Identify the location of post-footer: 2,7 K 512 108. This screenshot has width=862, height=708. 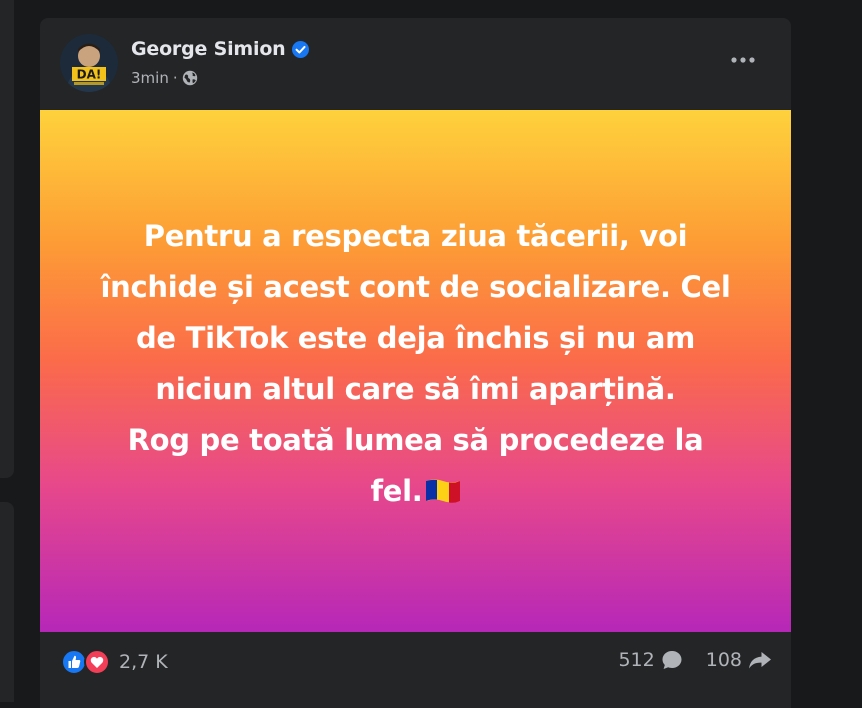
(415, 662).